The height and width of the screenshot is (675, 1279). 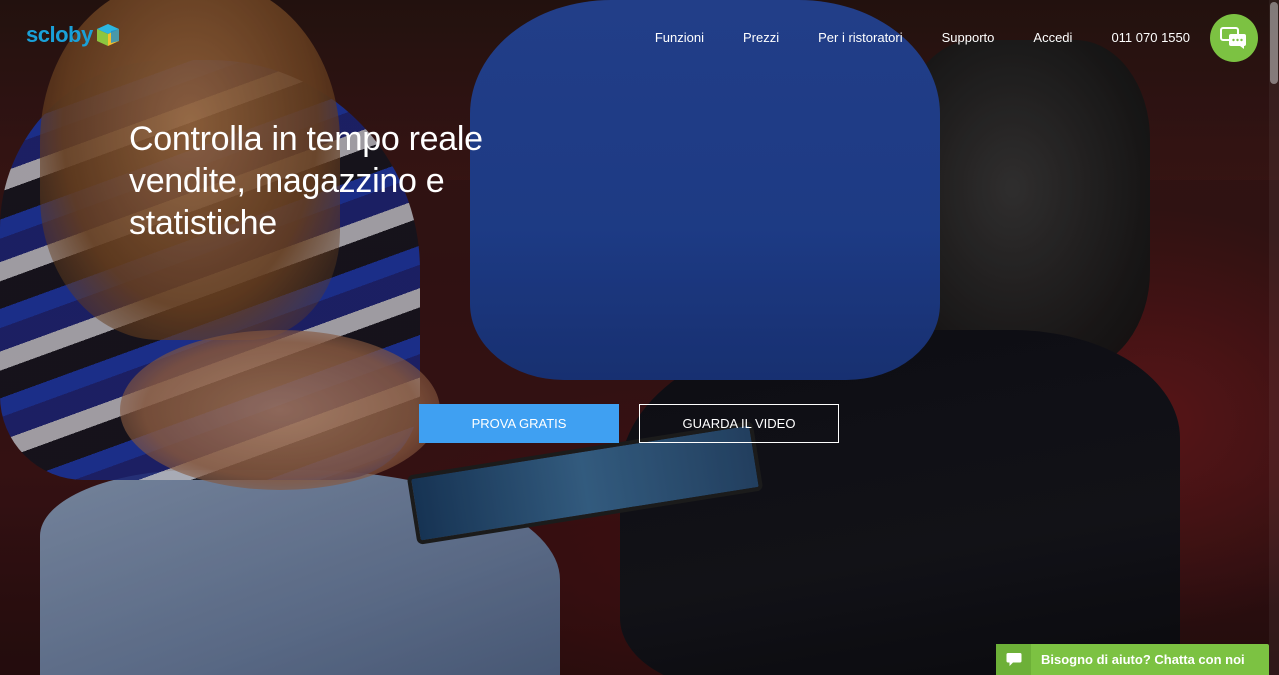 I want to click on nav-supporto: Supporto, so click(x=968, y=37).